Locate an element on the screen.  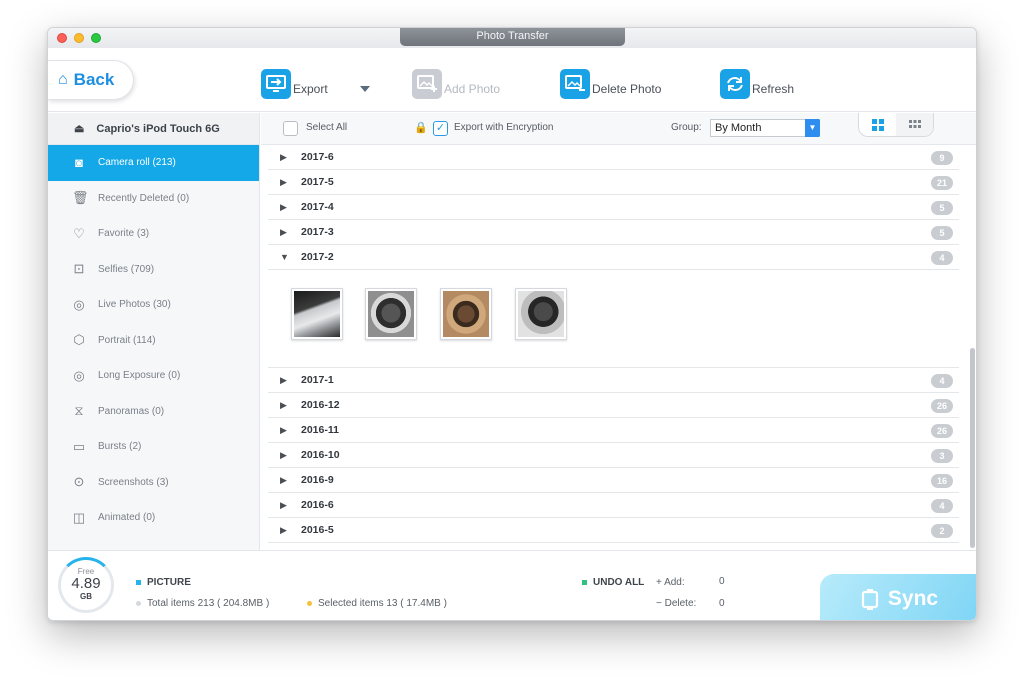
month-row: ▶ 2017-4 5 is located at coordinates (613, 207).